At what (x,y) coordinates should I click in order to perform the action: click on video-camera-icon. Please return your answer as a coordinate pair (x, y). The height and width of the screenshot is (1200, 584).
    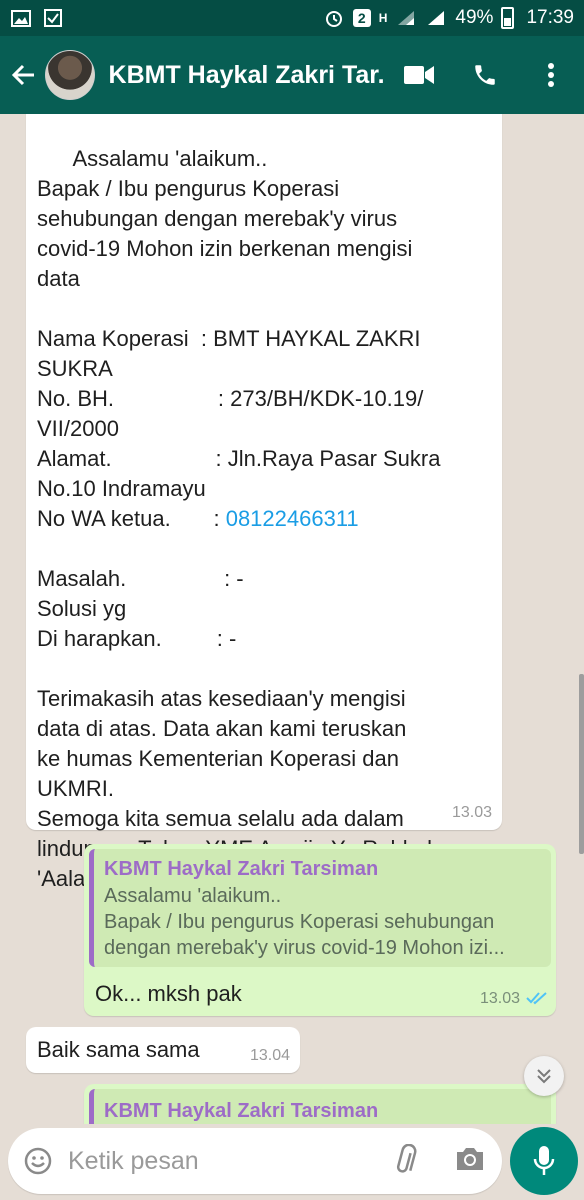
    Looking at the image, I should click on (419, 75).